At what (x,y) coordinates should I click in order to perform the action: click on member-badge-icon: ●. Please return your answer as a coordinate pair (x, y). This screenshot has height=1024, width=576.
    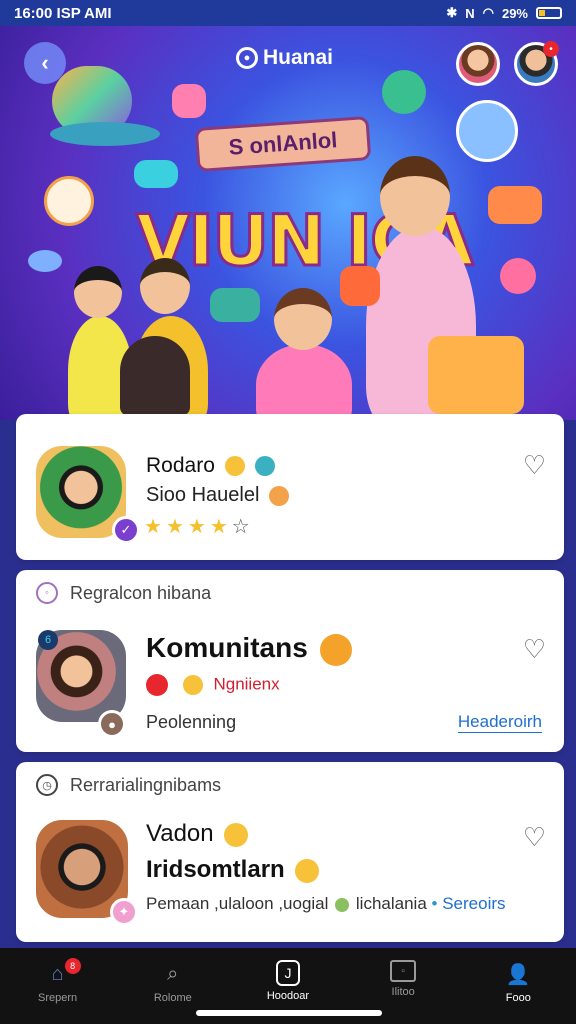
    Looking at the image, I should click on (112, 724).